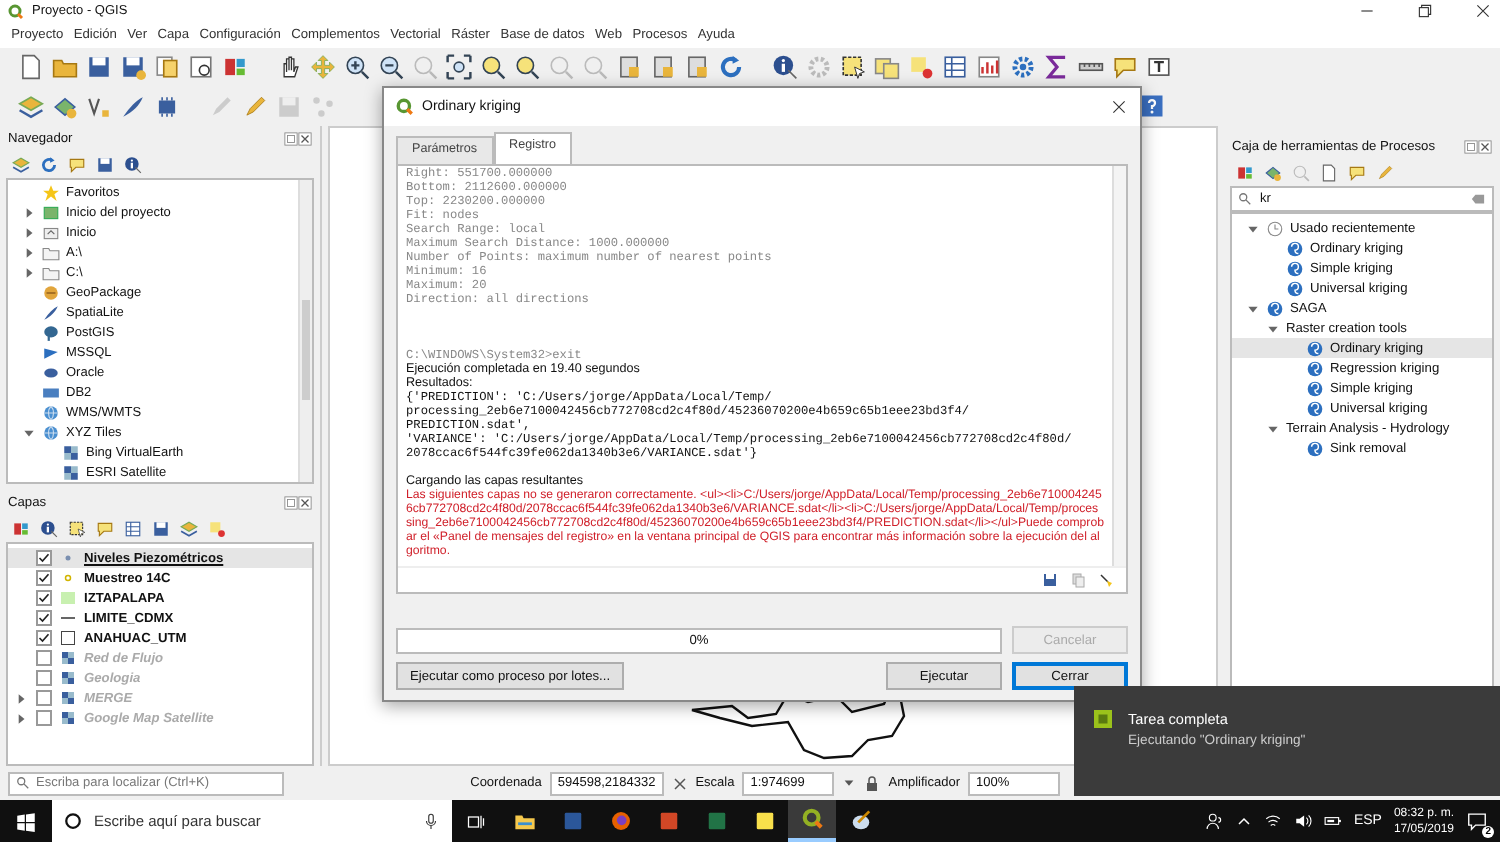  I want to click on sigma-icon, so click(1057, 67).